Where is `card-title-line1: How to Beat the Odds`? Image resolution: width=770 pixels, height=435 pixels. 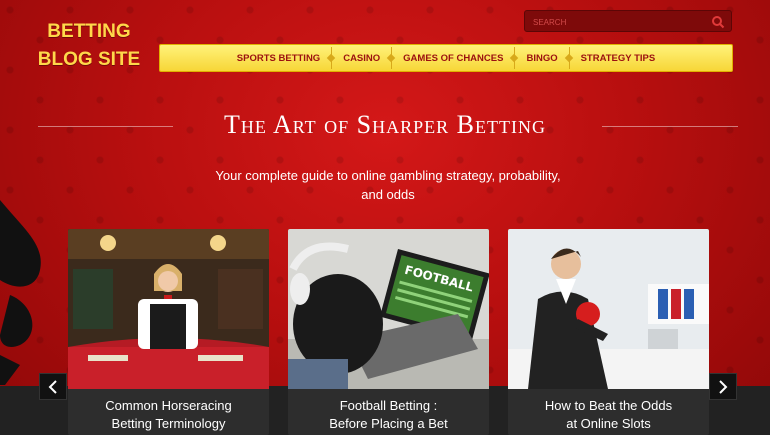 card-title-line1: How to Beat the Odds is located at coordinates (608, 405).